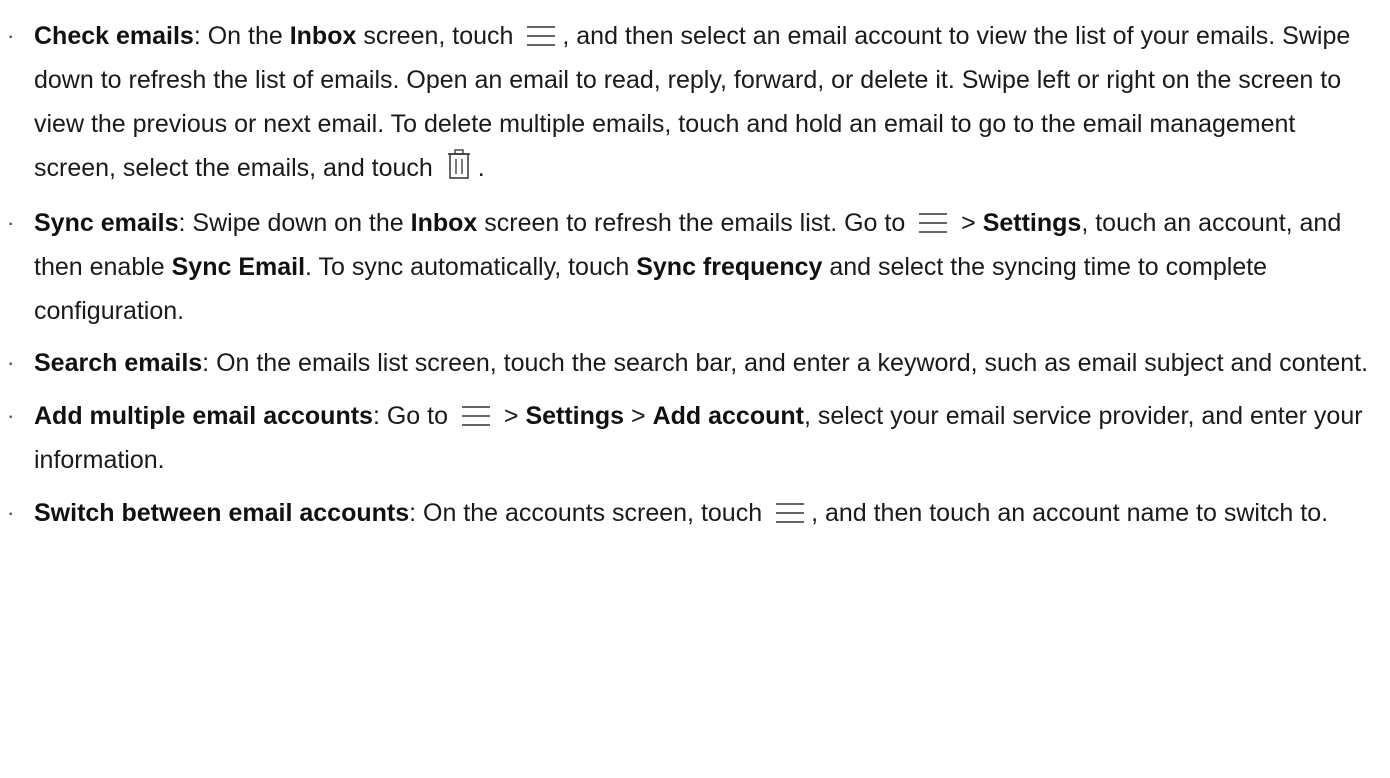 The height and width of the screenshot is (778, 1390). Describe the element at coordinates (118, 363) in the screenshot. I see `item-title: Search emails` at that location.